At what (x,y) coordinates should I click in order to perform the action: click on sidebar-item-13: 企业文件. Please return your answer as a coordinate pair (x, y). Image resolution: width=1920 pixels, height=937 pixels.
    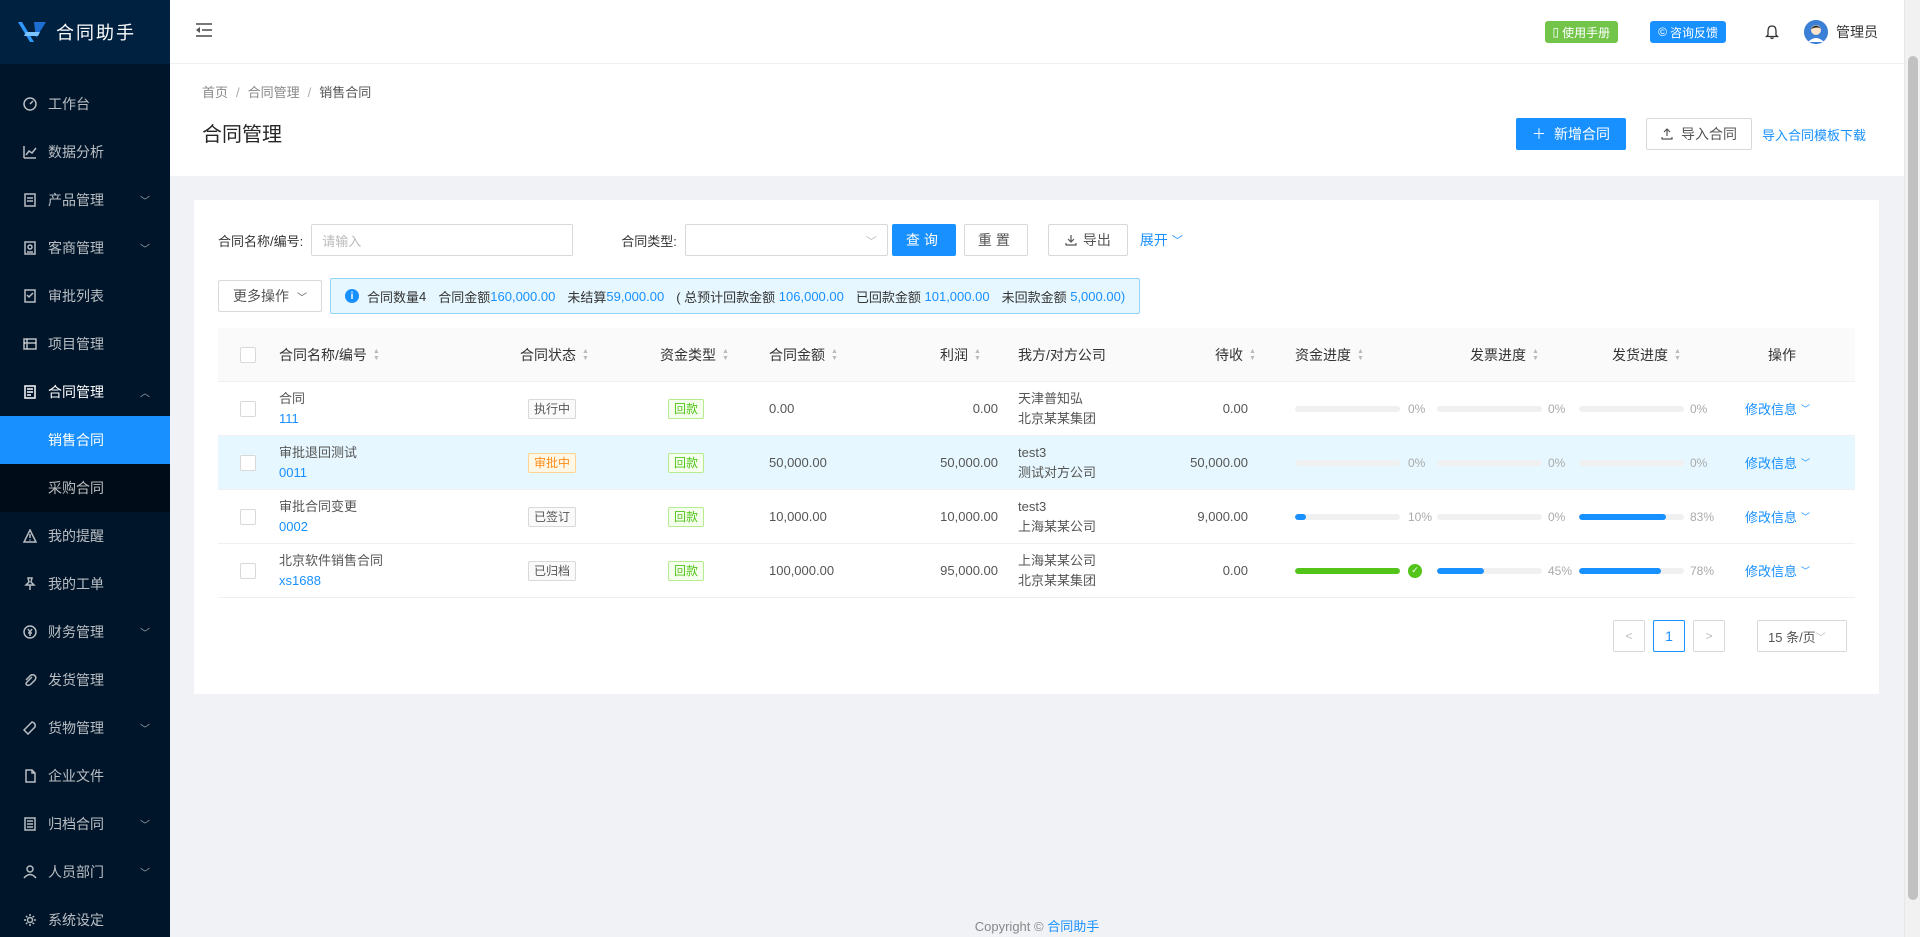
    Looking at the image, I should click on (85, 776).